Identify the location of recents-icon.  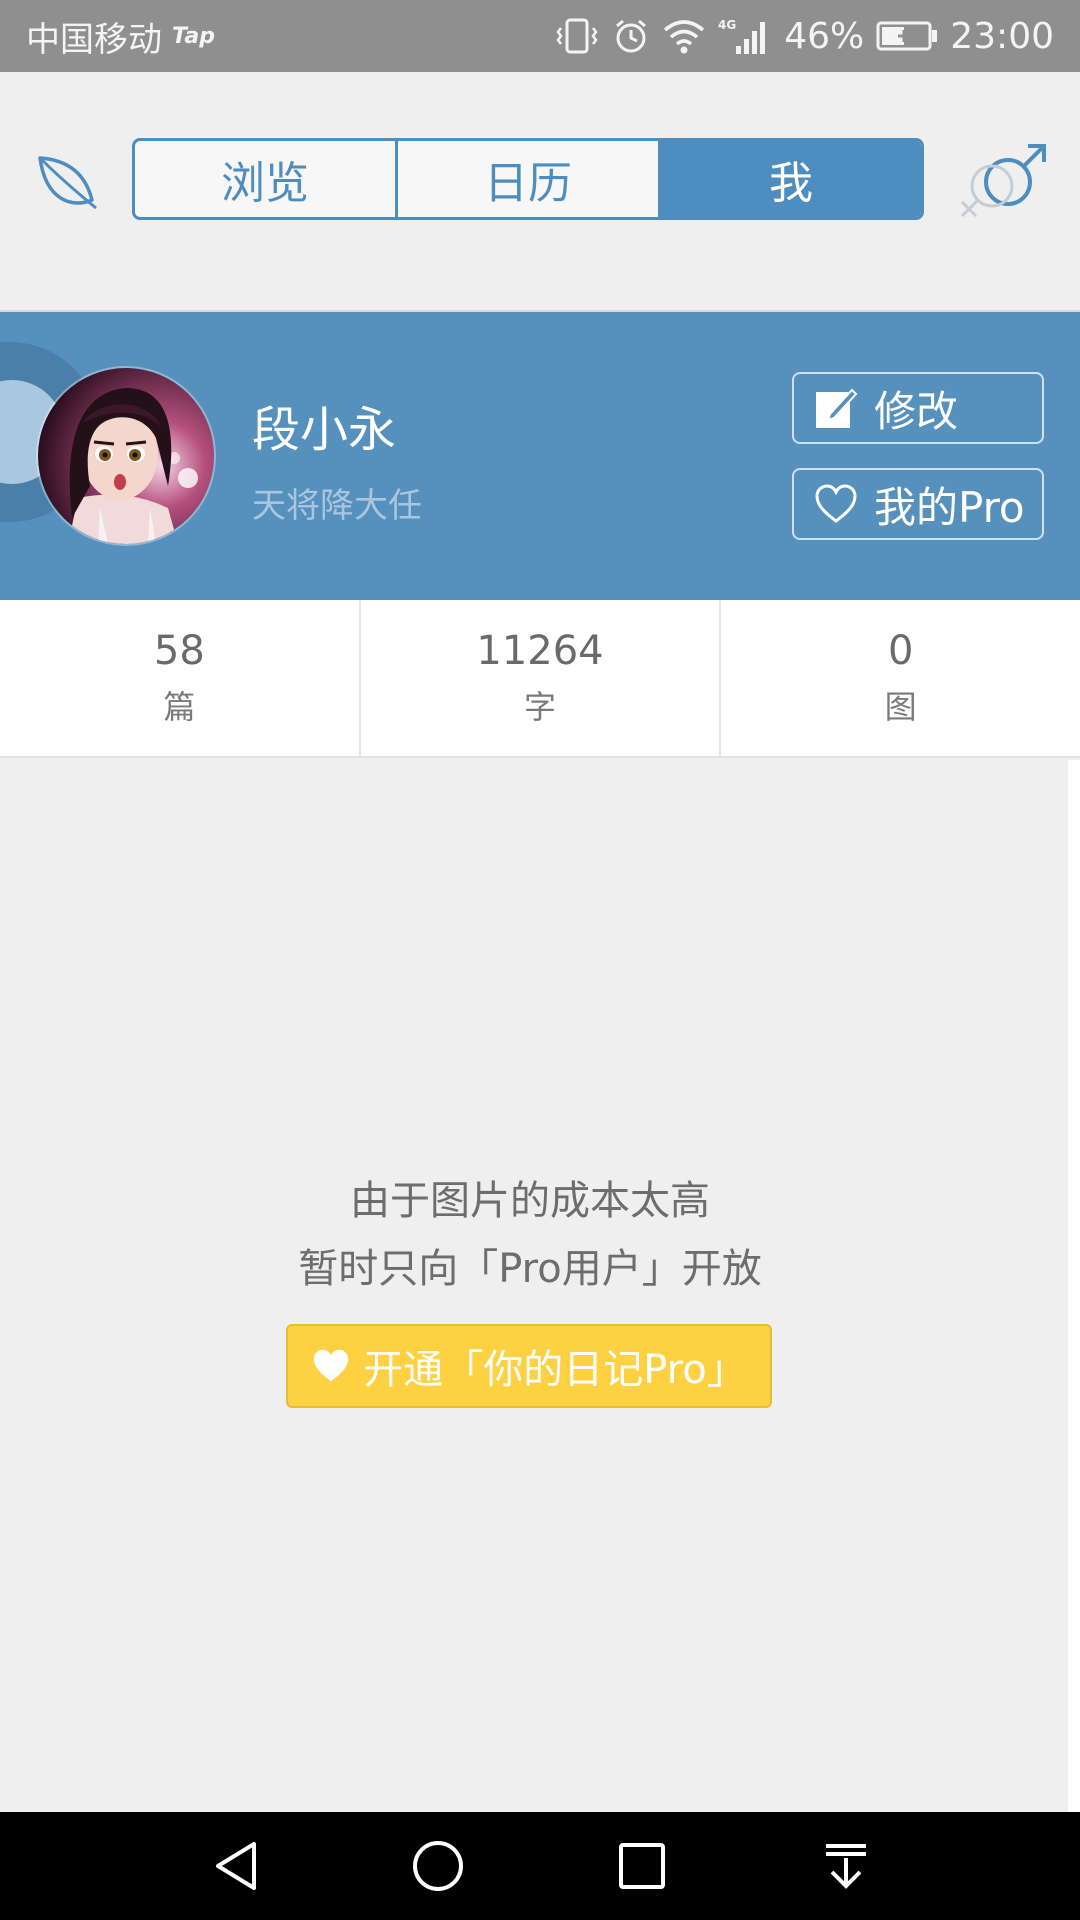
(642, 1866).